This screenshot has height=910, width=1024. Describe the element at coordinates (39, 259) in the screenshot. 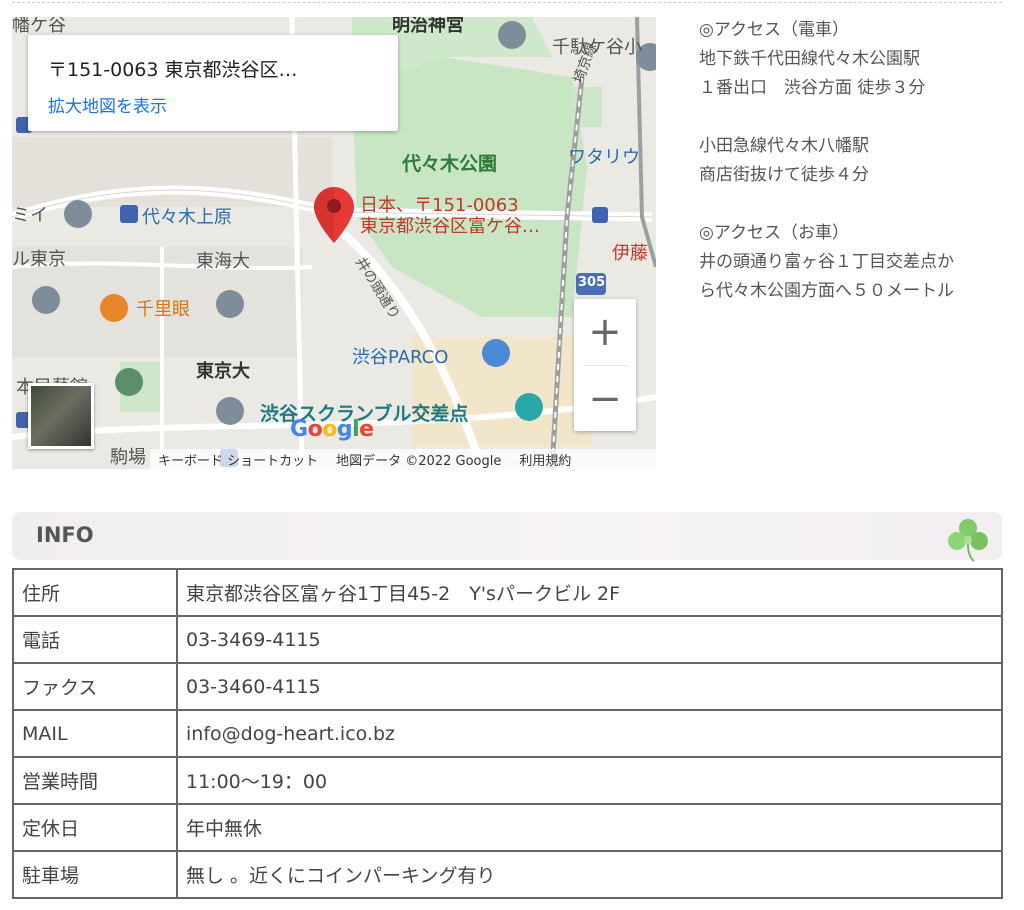

I see `map-label-tokyo: ル東京` at that location.